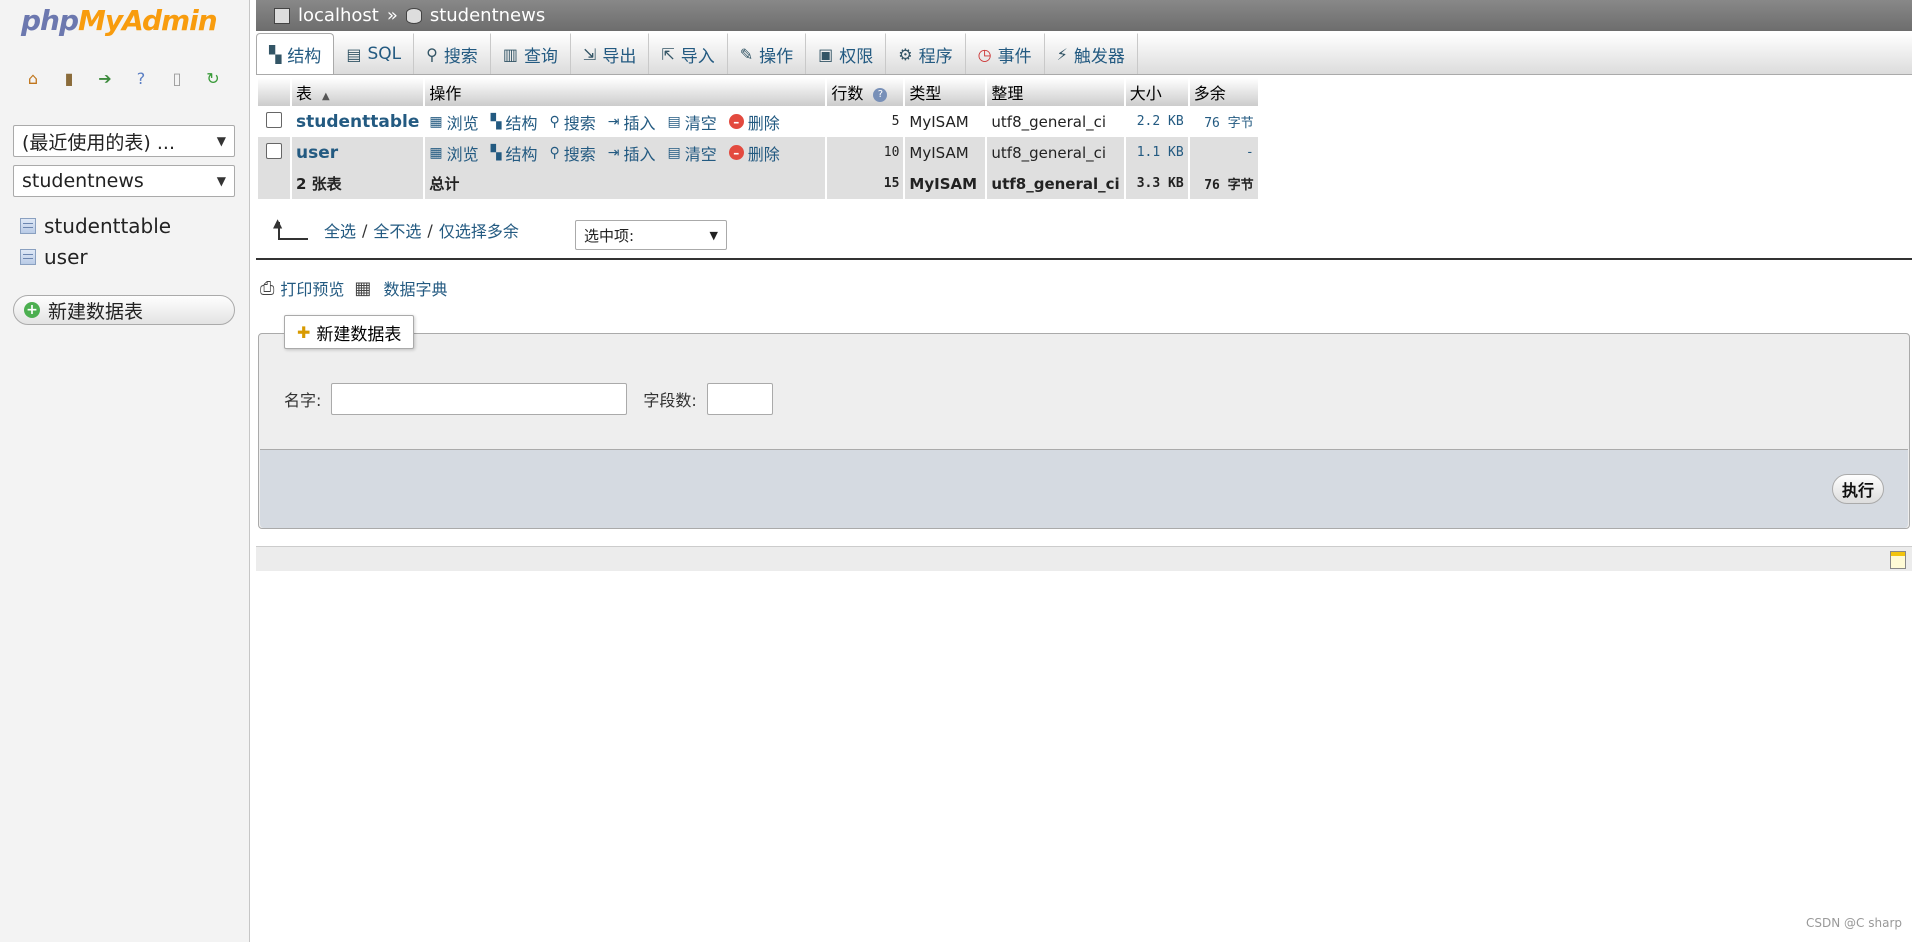 Image resolution: width=1920 pixels, height=942 pixels. What do you see at coordinates (1055, 92) in the screenshot?
I see `header-collation: 整理` at bounding box center [1055, 92].